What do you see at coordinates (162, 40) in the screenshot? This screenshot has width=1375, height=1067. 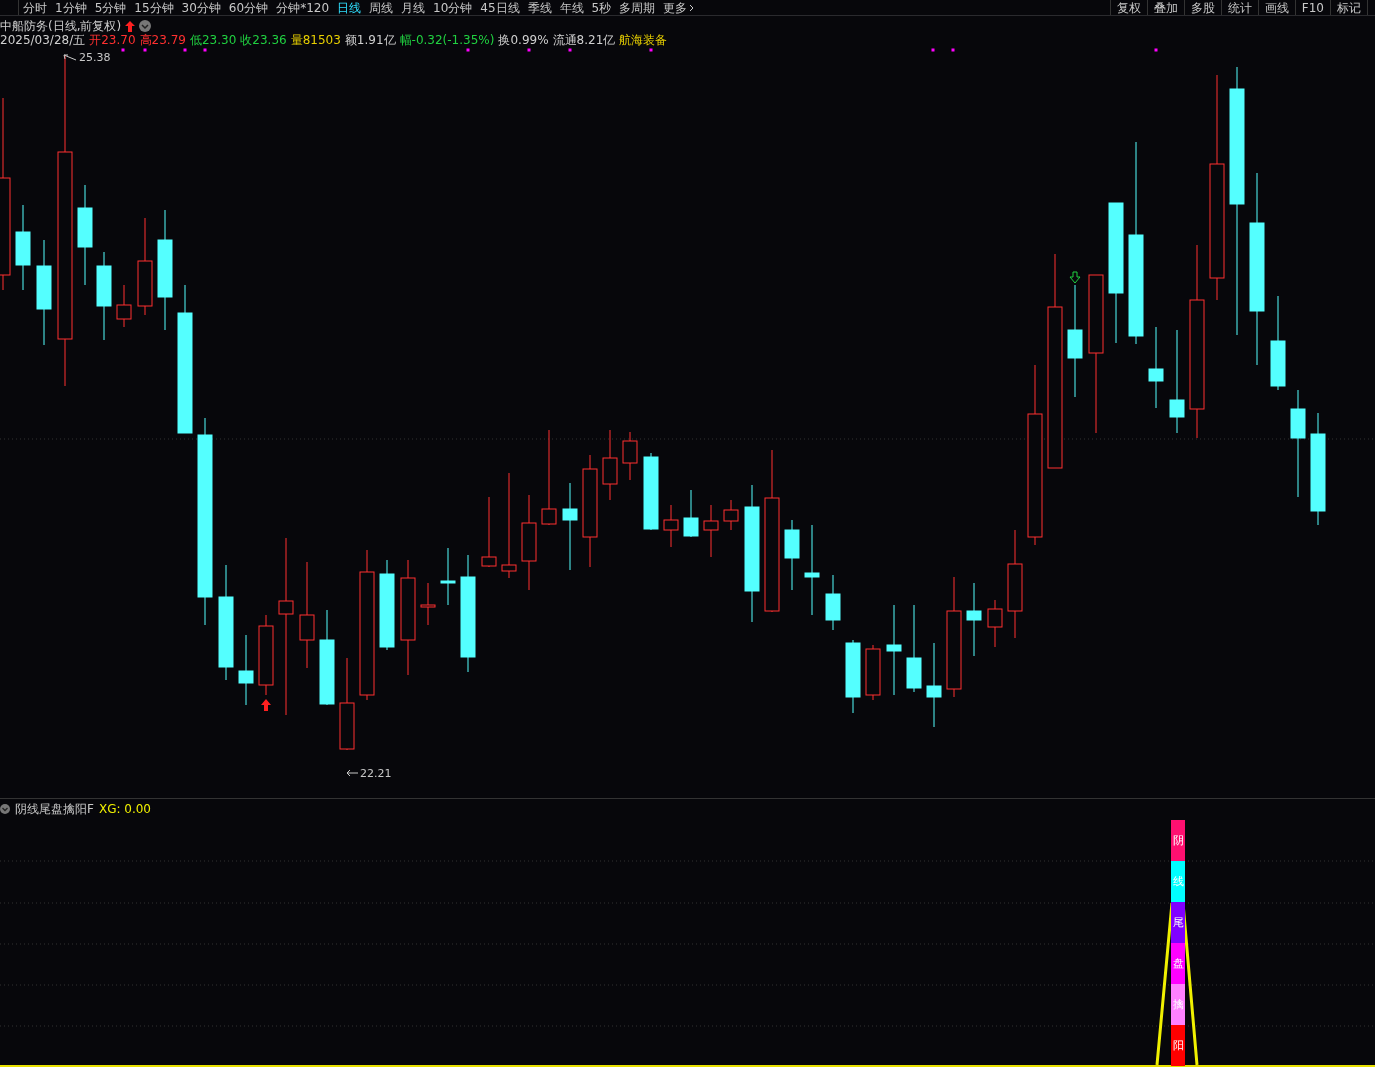 I see `quote-field: 高23.79` at bounding box center [162, 40].